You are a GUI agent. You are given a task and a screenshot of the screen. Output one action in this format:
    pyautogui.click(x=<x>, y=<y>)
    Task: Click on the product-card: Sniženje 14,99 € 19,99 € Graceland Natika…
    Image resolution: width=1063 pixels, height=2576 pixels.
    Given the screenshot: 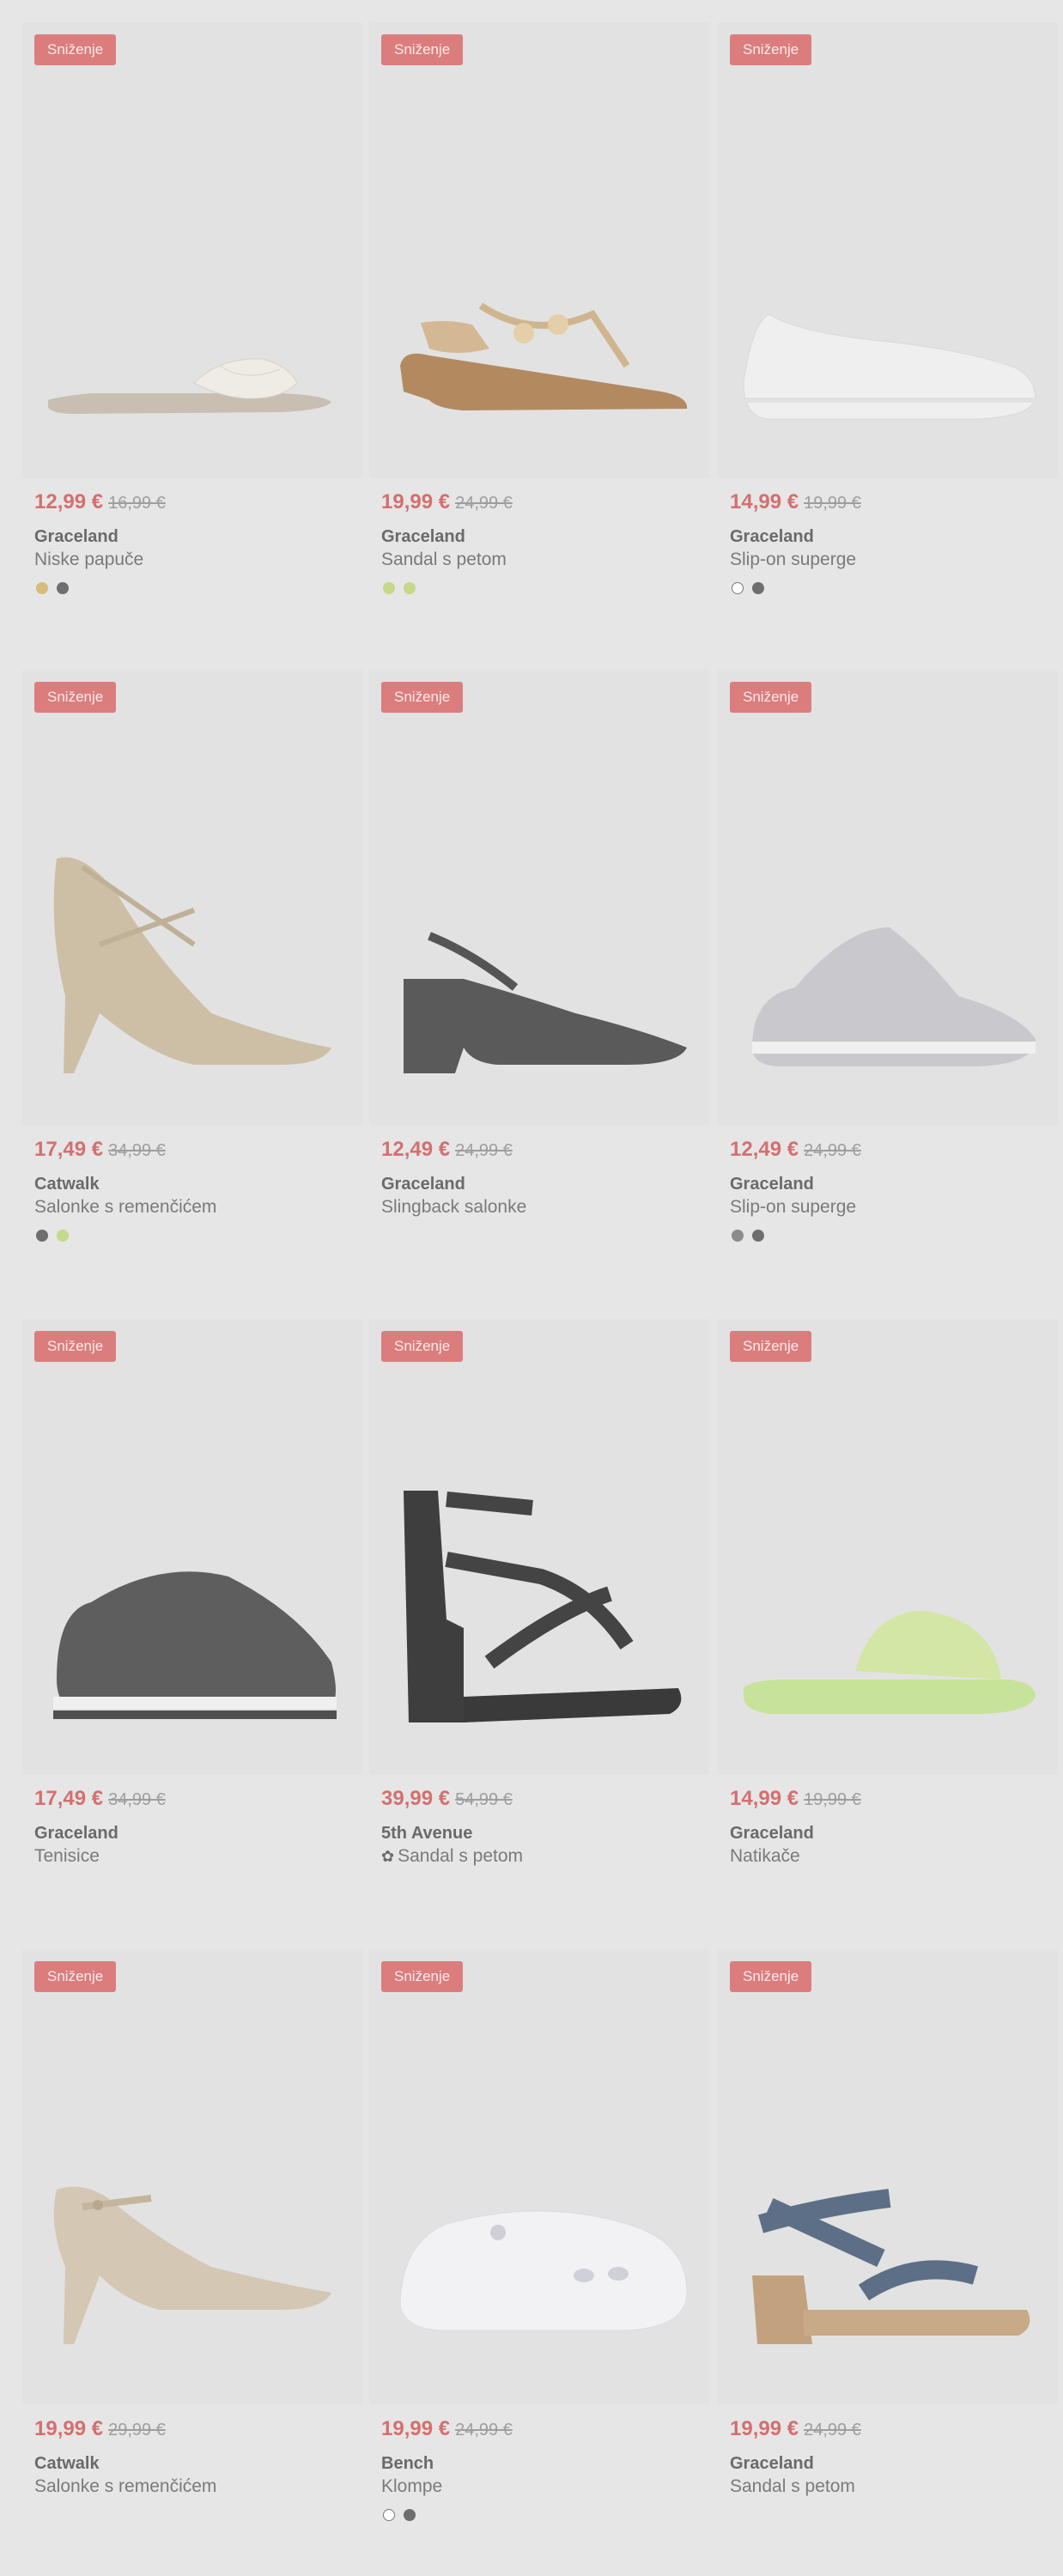 What is the action you would take?
    pyautogui.click(x=888, y=1611)
    